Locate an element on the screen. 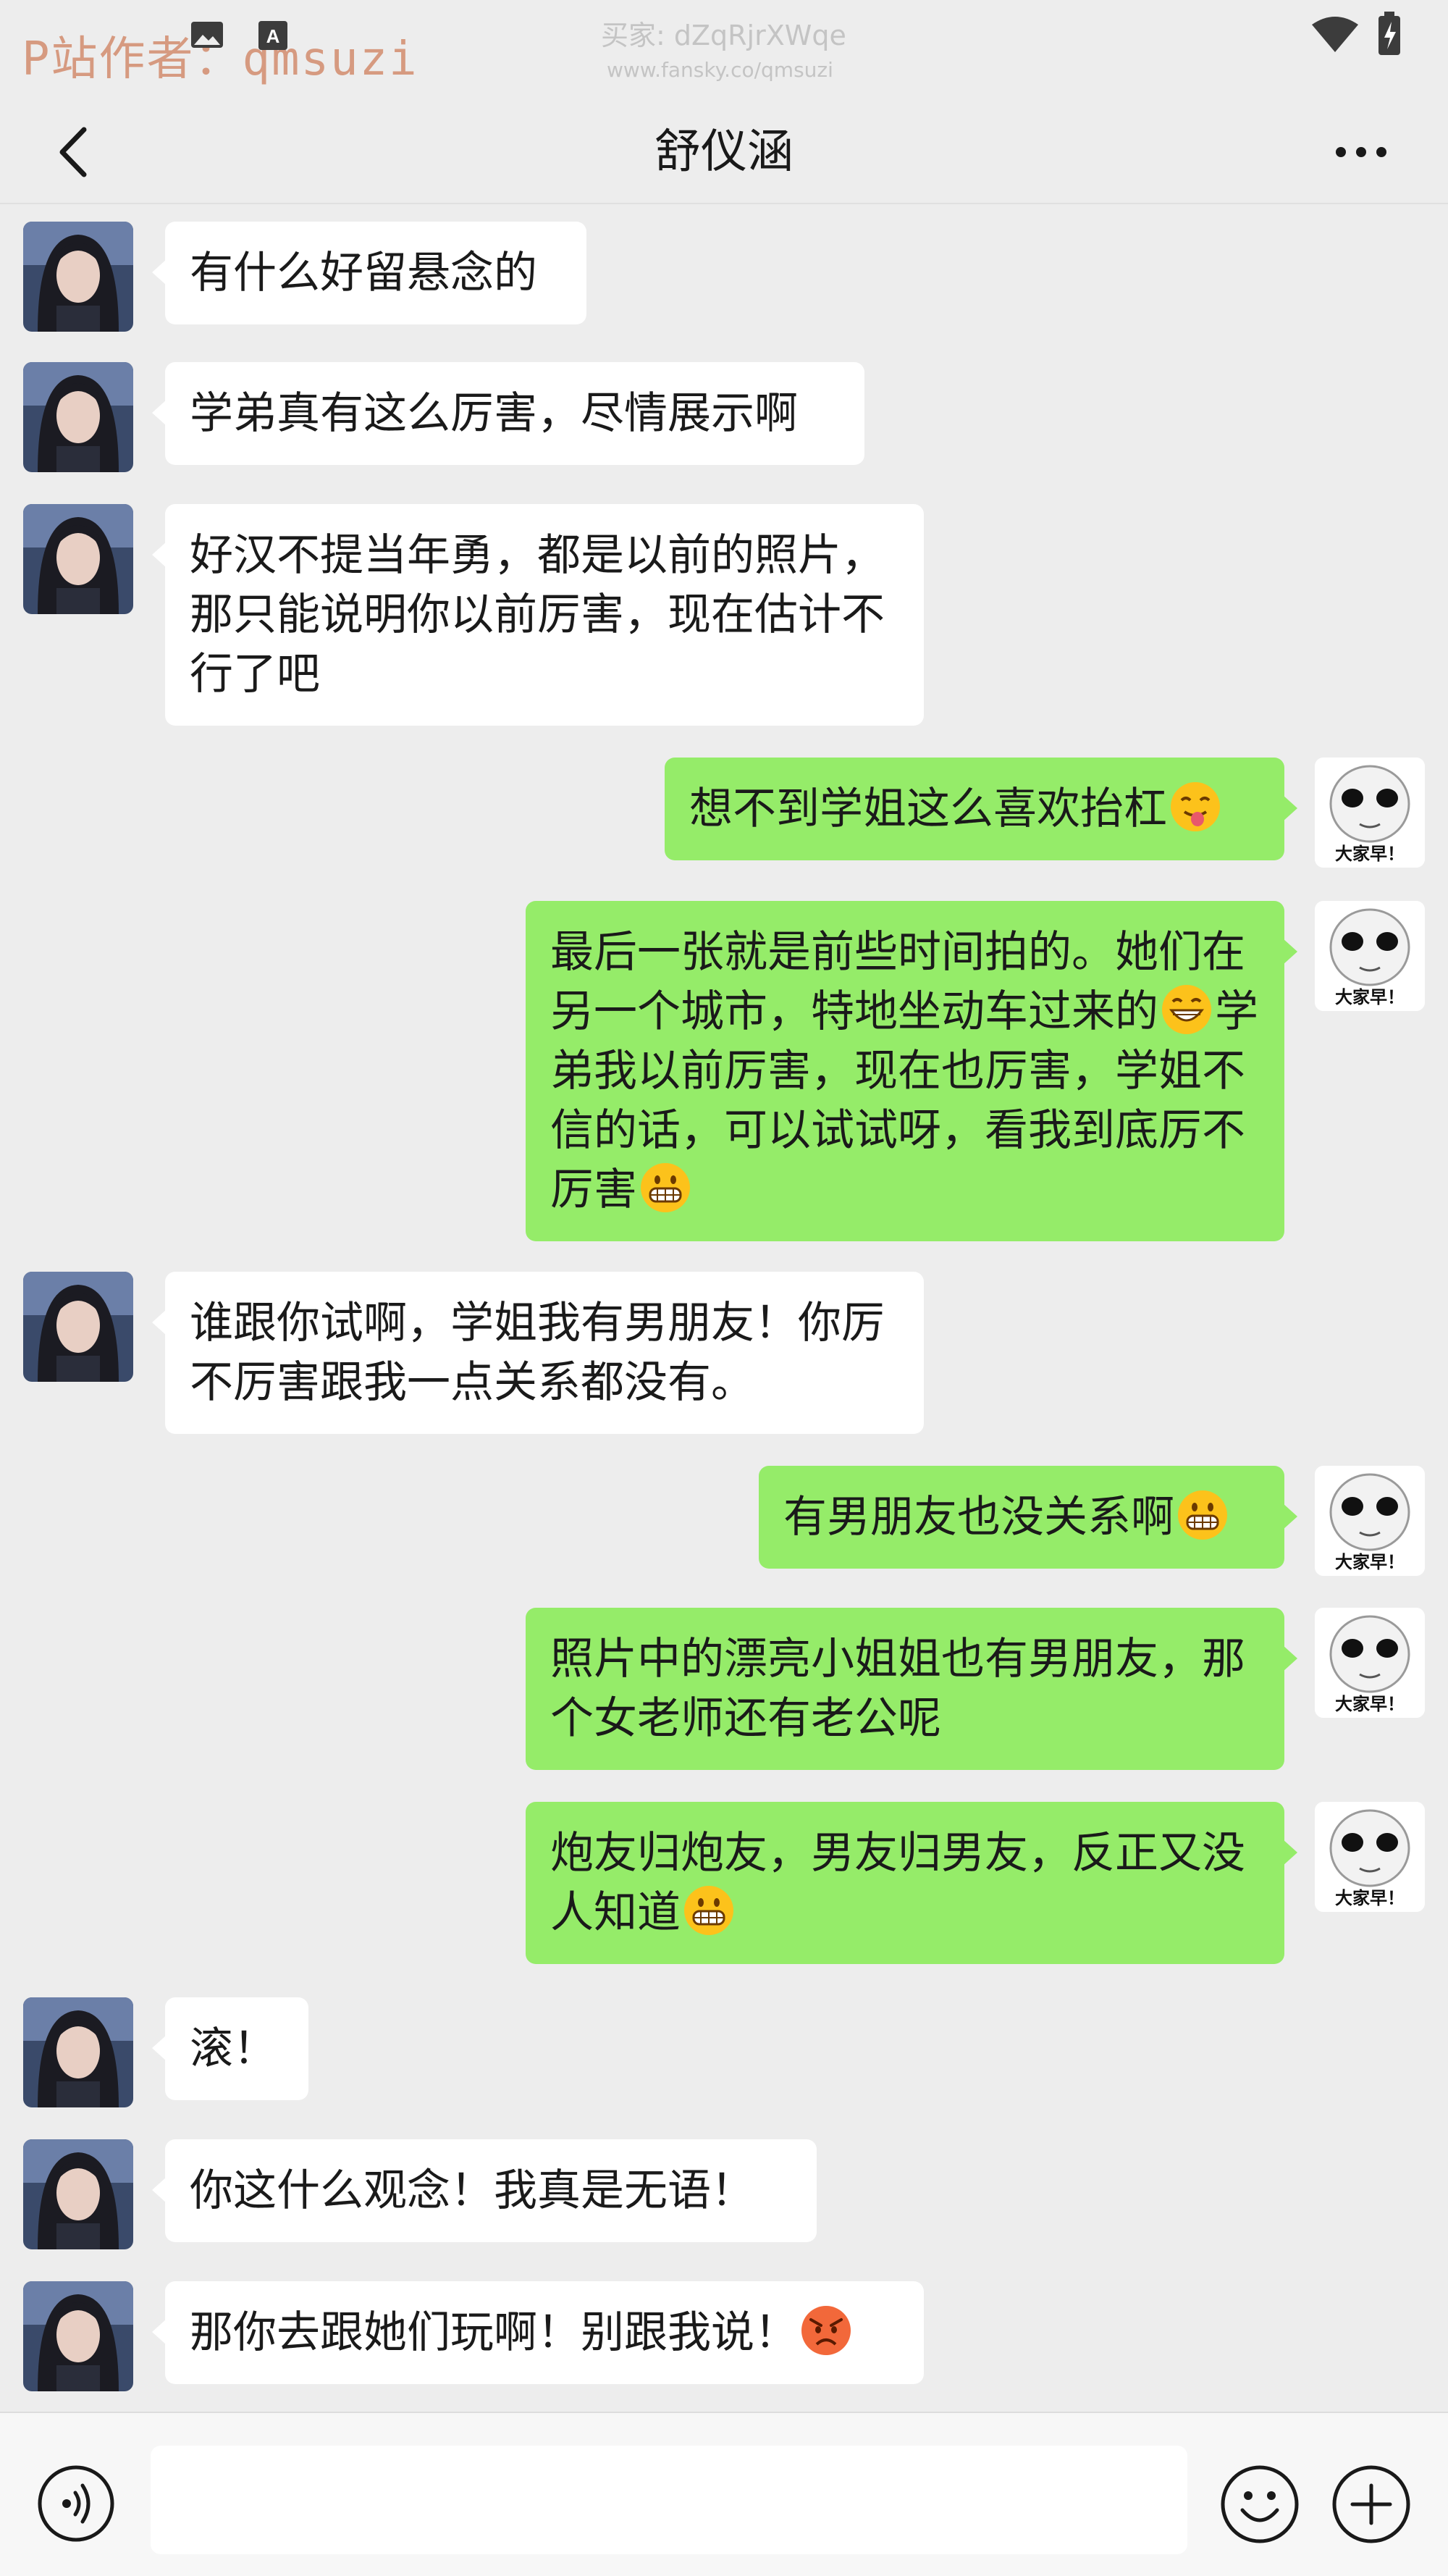  text-notification-icon: A is located at coordinates (272, 35).